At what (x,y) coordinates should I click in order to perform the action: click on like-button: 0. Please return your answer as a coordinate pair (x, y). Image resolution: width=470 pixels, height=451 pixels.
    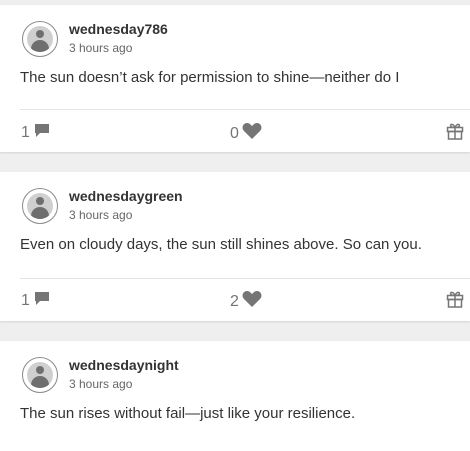
    Looking at the image, I should click on (246, 133).